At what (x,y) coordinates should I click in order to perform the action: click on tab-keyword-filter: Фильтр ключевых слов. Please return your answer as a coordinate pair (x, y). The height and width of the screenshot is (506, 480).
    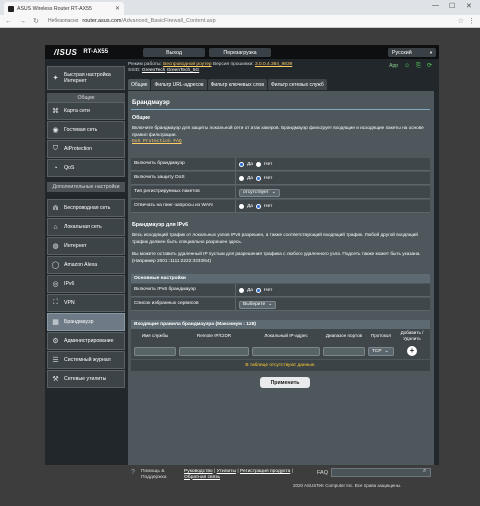
    Looking at the image, I should click on (237, 84).